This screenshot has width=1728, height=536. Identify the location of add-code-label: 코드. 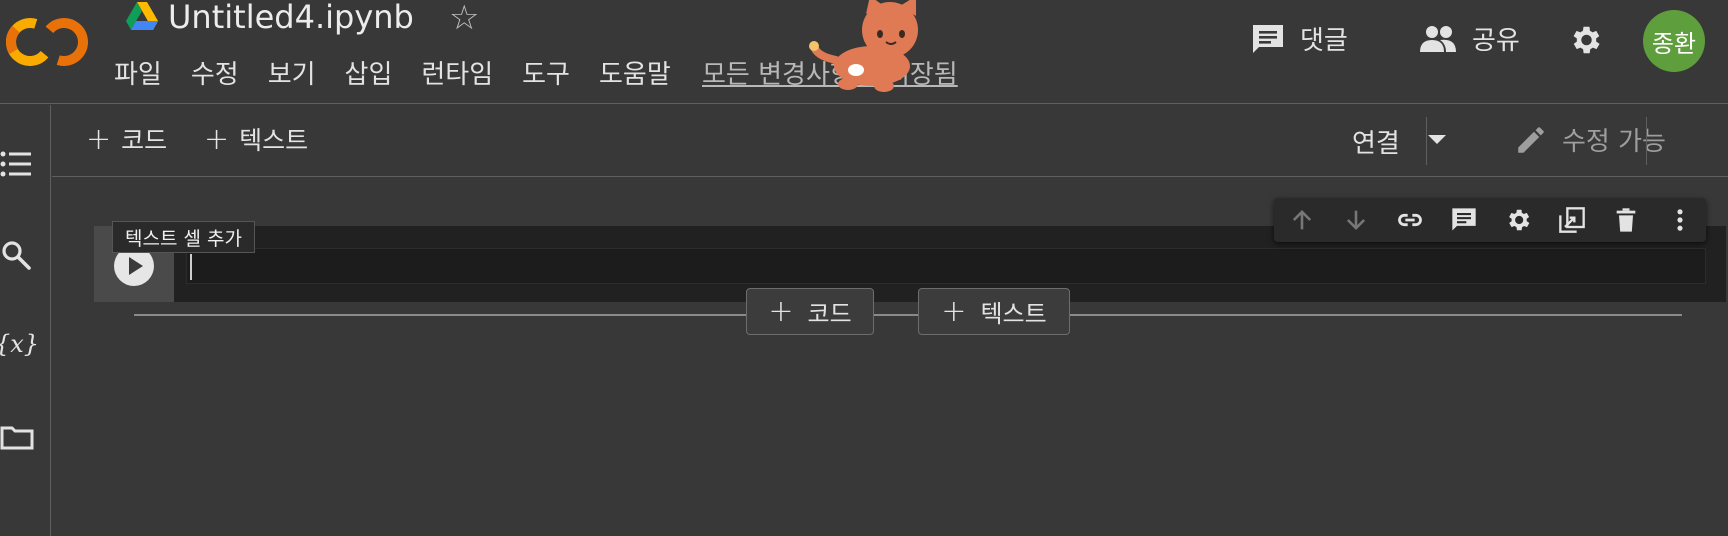
(144, 140).